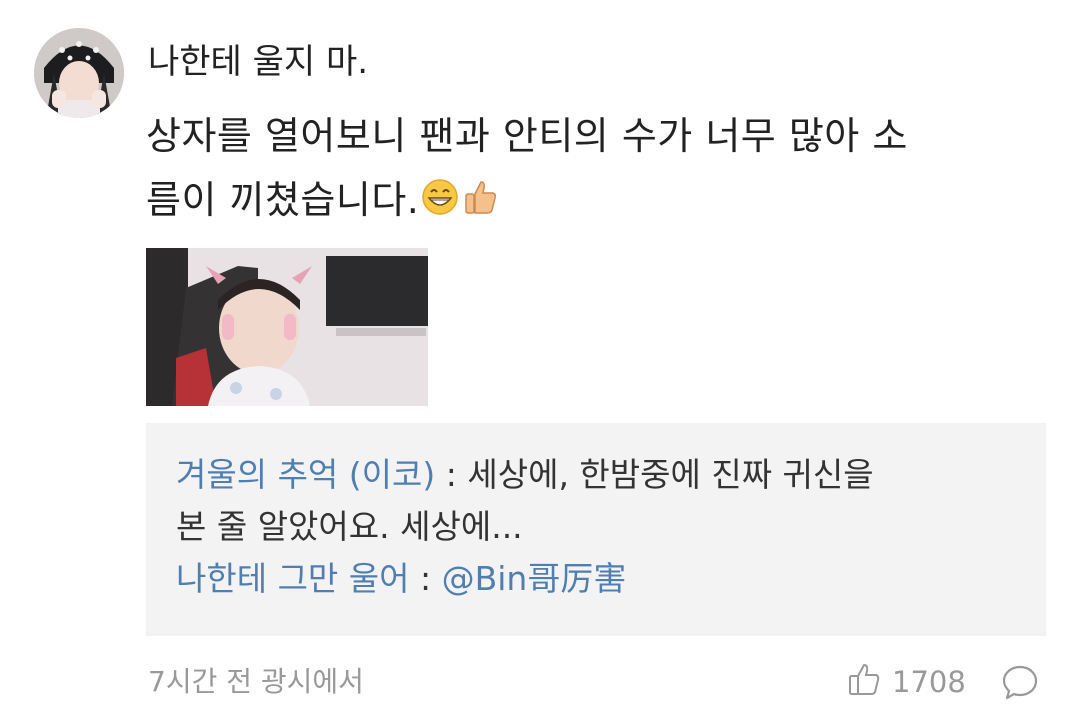 This screenshot has width=1080, height=726. What do you see at coordinates (527, 136) in the screenshot?
I see `comment-body-line-1: 상자를 열어보니 팬과 안티의 수가 너무 많아 소` at bounding box center [527, 136].